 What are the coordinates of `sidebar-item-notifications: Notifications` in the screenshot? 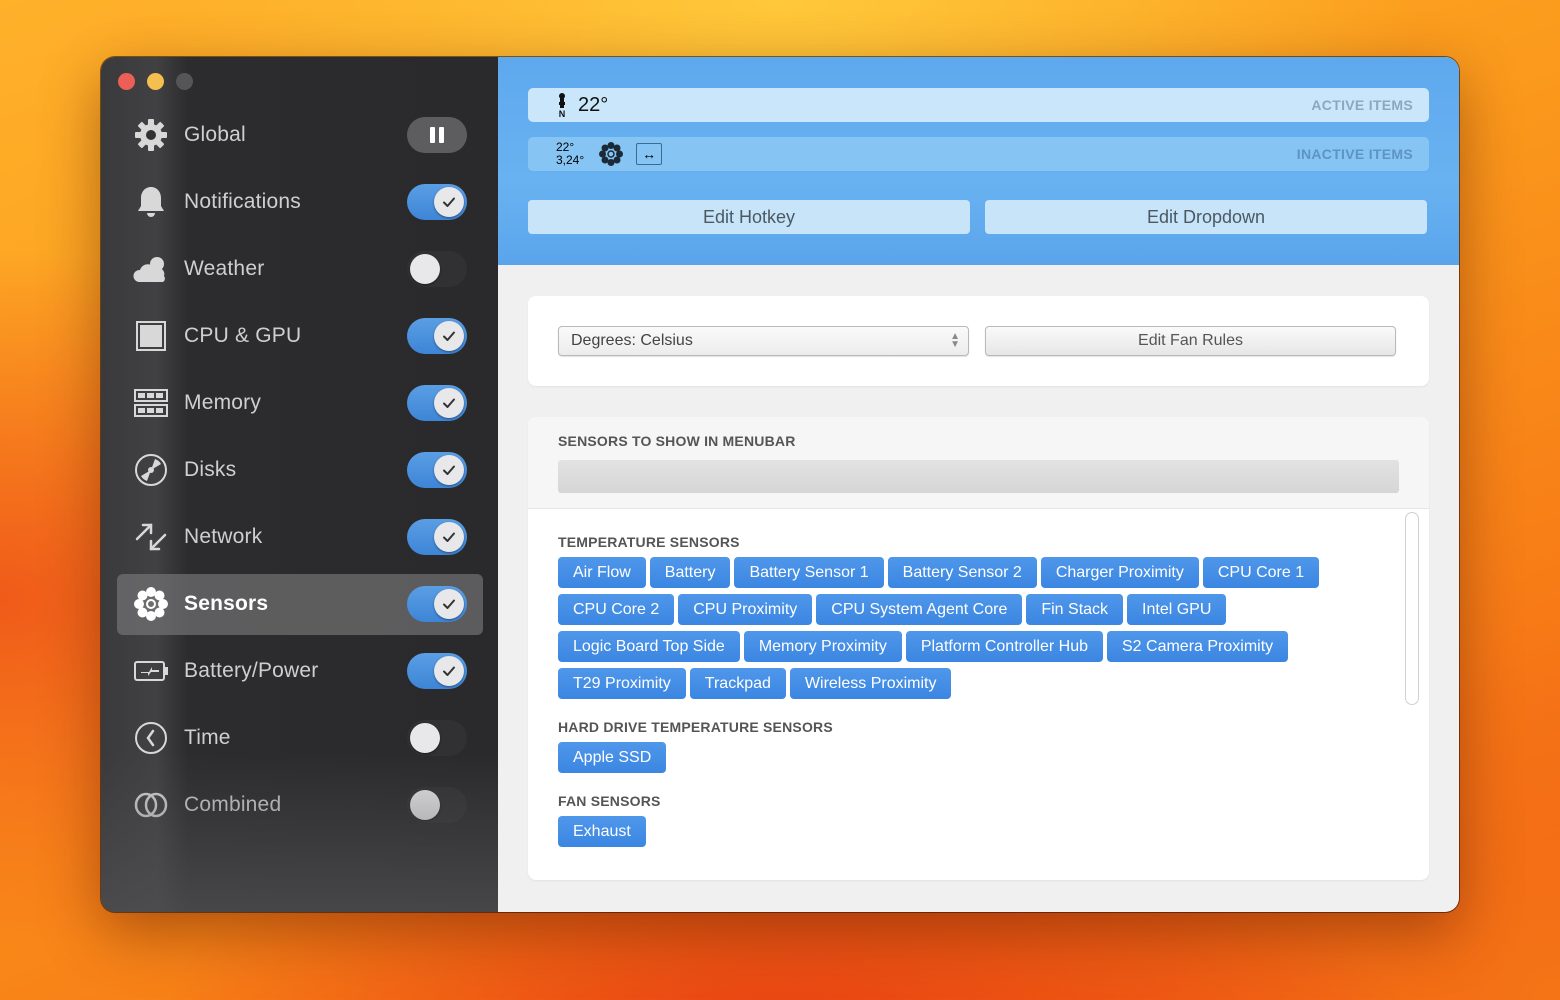 It's located at (300, 201).